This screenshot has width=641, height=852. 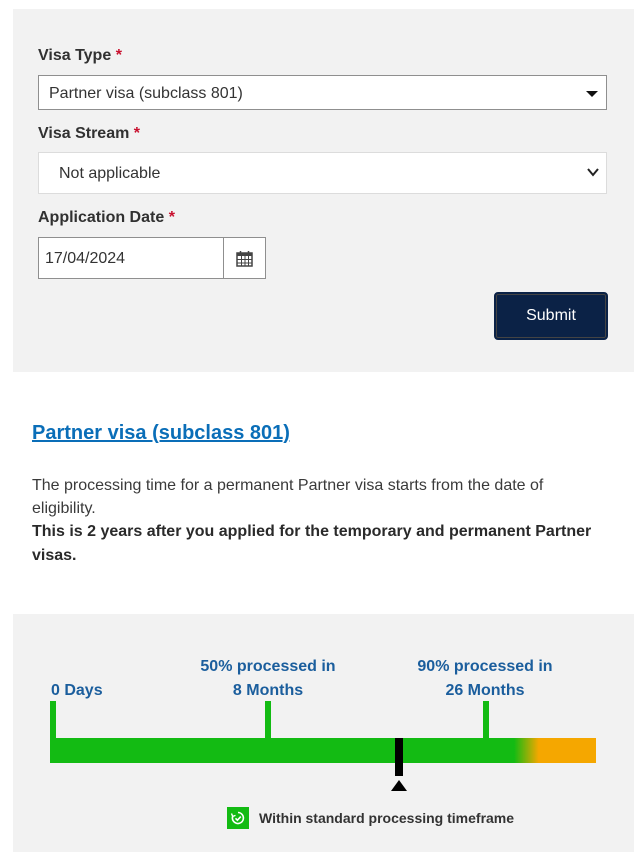 I want to click on calendar-icon, so click(x=244, y=259).